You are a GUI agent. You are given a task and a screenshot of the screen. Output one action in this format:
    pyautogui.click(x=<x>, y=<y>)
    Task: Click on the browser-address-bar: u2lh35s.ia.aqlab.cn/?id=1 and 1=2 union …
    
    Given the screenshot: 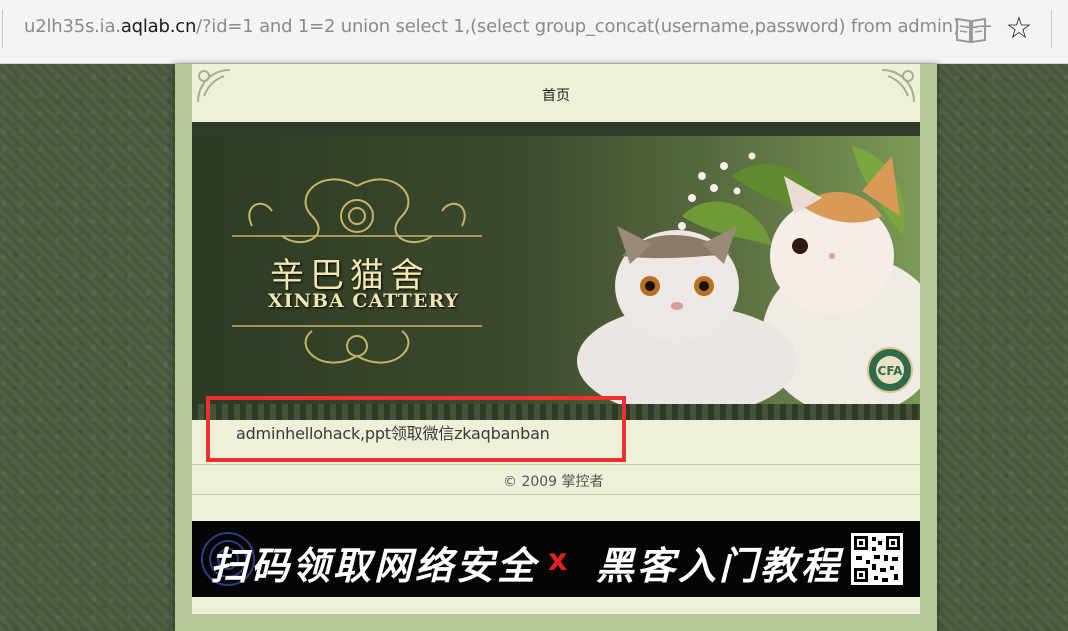 What is the action you would take?
    pyautogui.click(x=534, y=32)
    